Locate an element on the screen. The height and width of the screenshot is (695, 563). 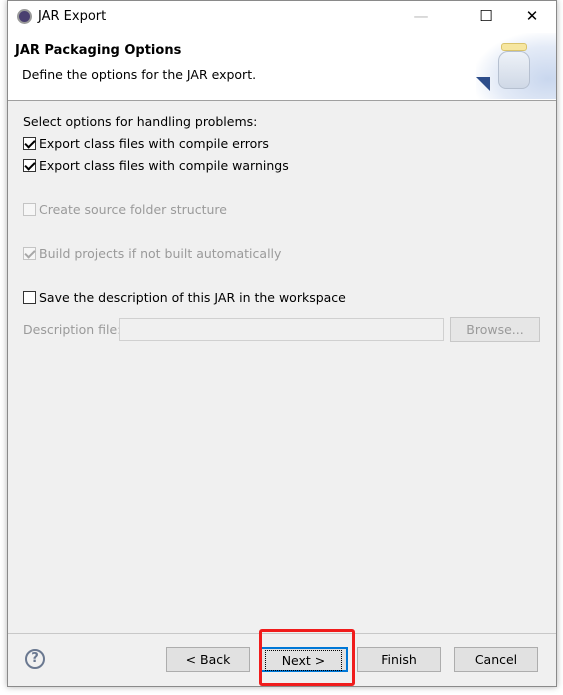
section-label: Select options for handling problems: is located at coordinates (140, 121).